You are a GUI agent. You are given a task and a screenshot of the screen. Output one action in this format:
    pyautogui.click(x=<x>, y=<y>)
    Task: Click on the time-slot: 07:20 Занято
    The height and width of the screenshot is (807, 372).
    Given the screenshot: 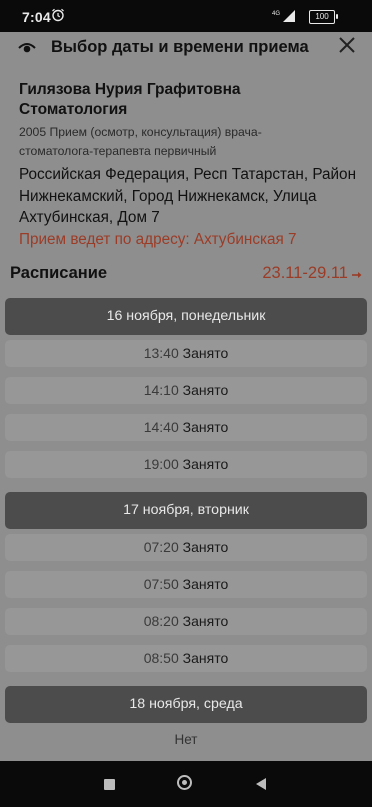 What is the action you would take?
    pyautogui.click(x=186, y=547)
    